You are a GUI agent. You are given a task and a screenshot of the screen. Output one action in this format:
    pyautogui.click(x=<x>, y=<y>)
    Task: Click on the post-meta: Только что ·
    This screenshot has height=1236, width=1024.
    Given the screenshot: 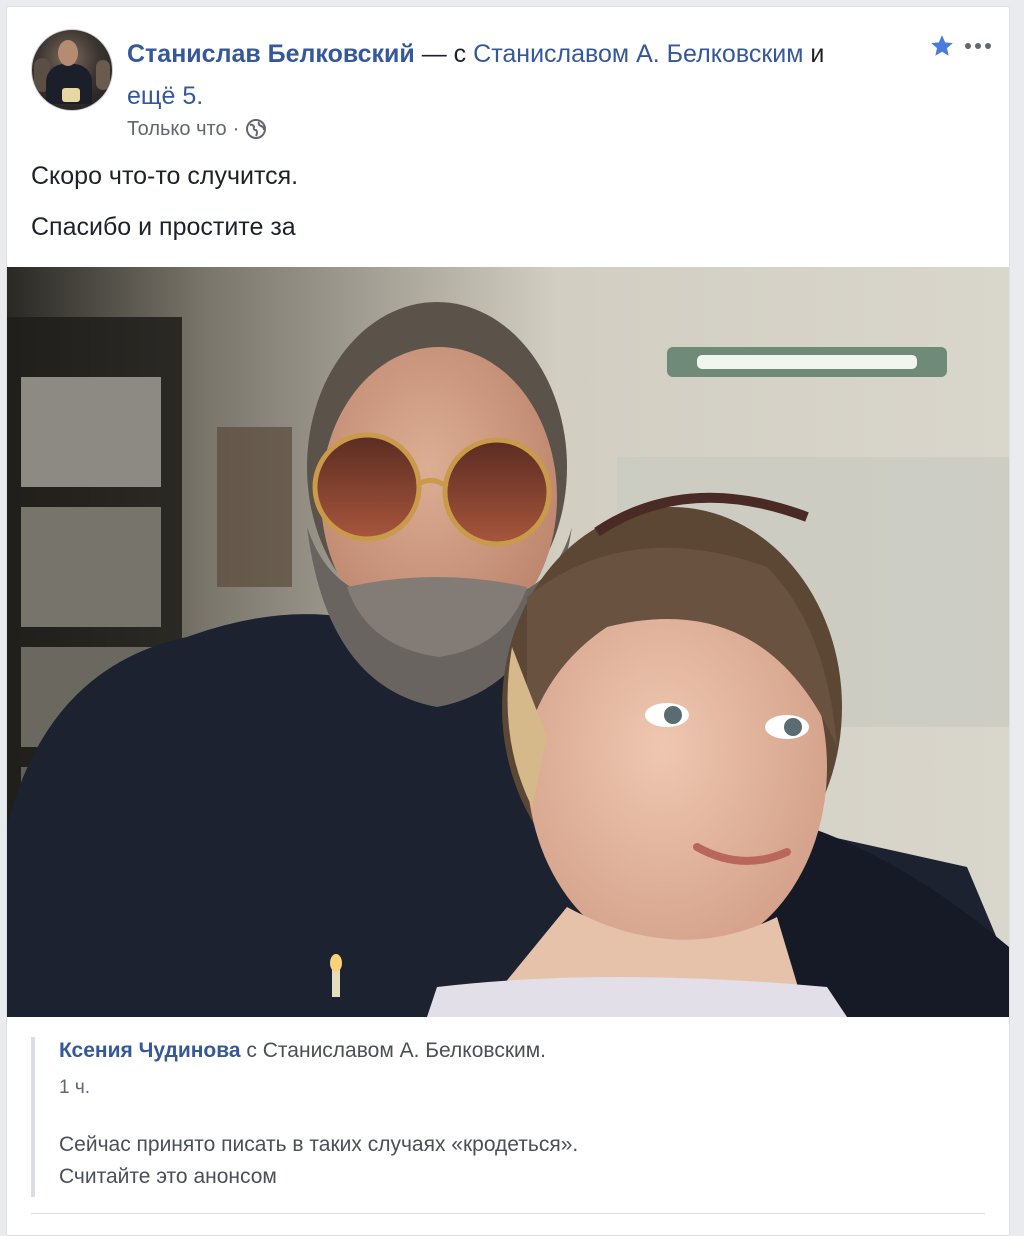 What is the action you would take?
    pyautogui.click(x=197, y=129)
    